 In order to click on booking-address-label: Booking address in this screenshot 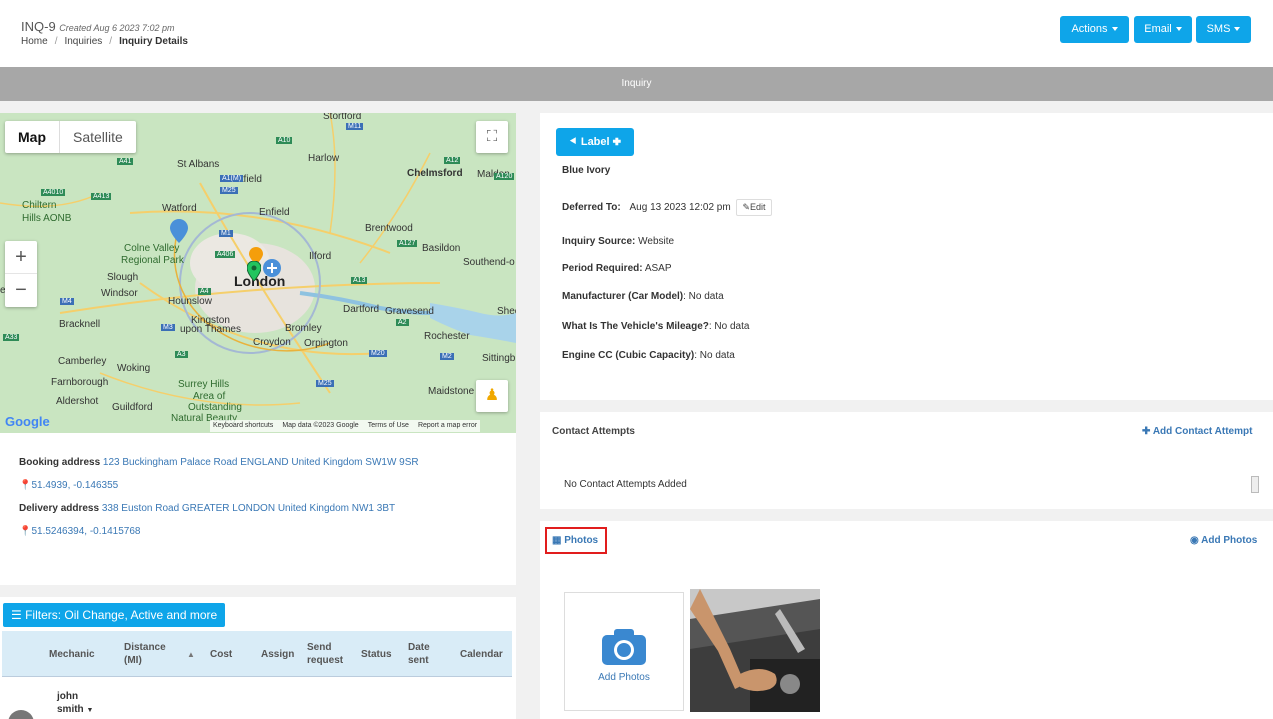, I will do `click(60, 462)`.